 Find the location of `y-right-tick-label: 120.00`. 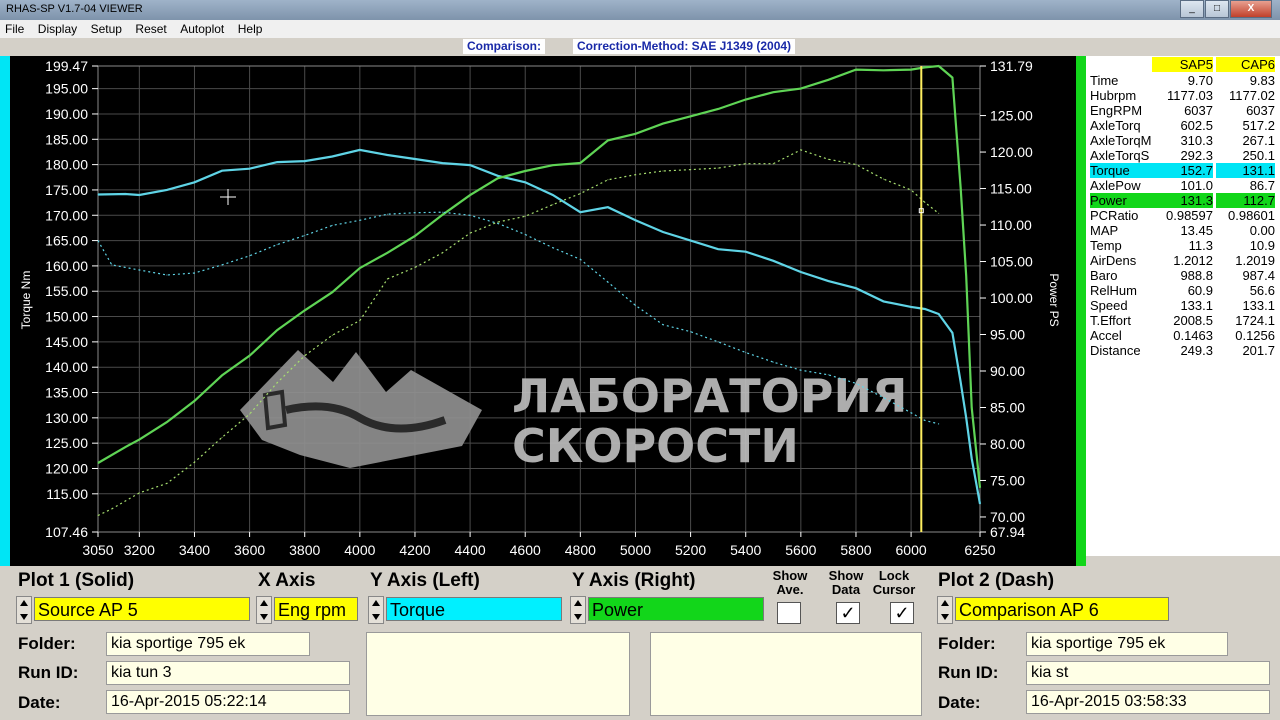

y-right-tick-label: 120.00 is located at coordinates (1011, 152).